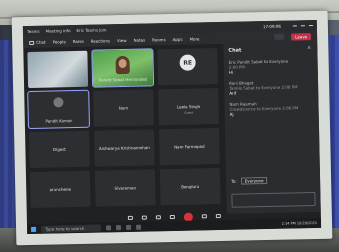 The image size is (339, 252). I want to click on title-item: Eric Teams Join, so click(91, 30).